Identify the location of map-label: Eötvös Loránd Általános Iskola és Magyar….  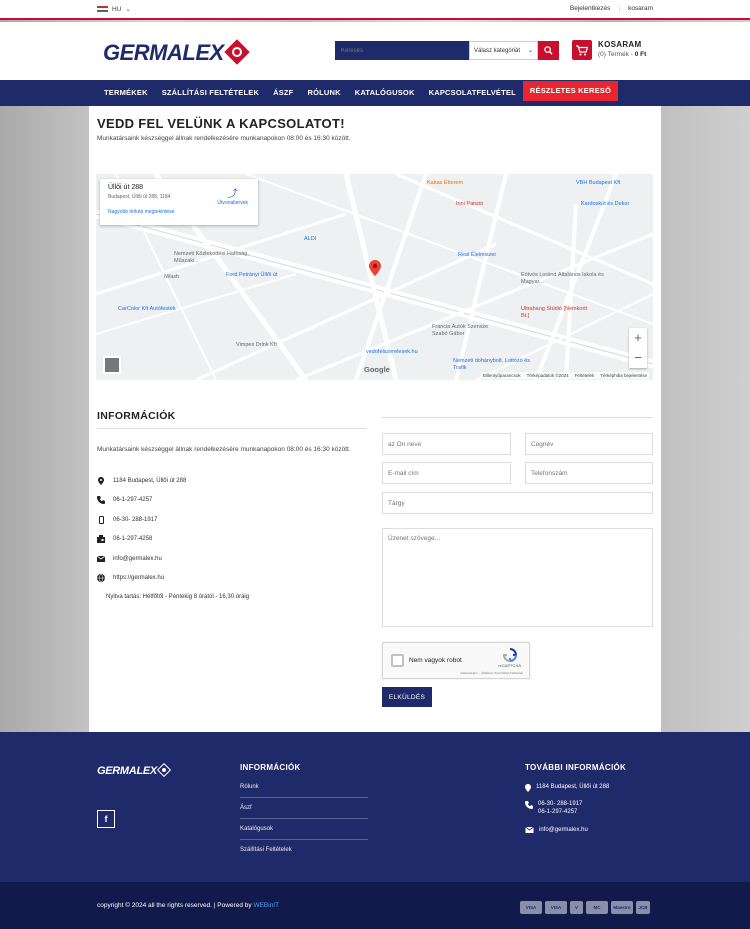
(566, 278).